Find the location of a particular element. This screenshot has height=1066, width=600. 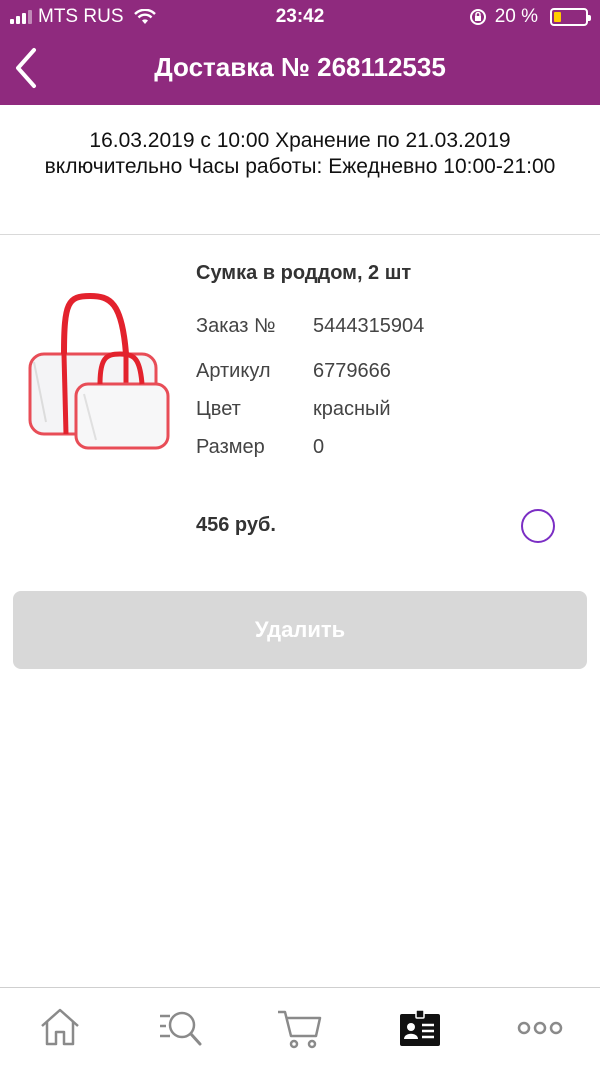

home-icon is located at coordinates (60, 1027).